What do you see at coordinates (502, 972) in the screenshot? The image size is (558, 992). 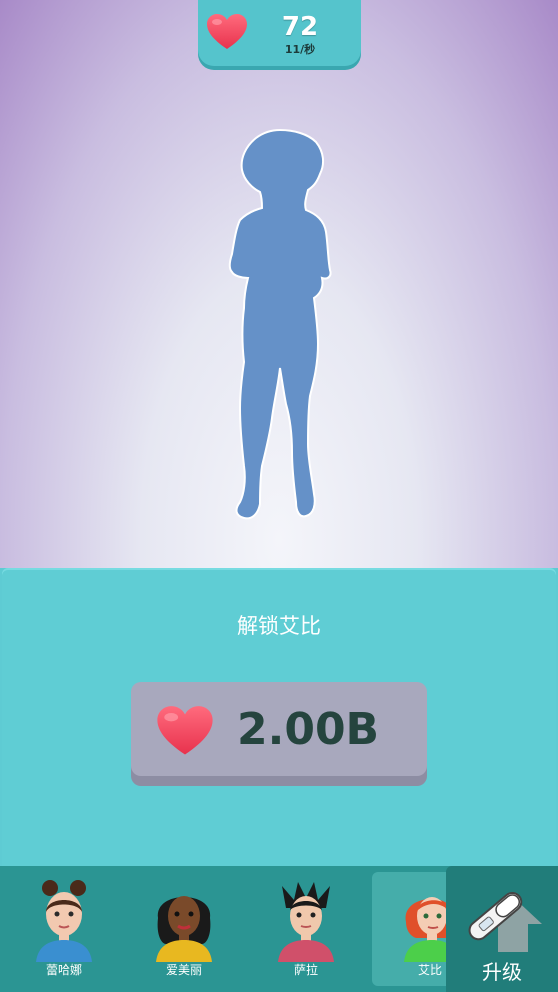 I see `upgrade-label: 升级` at bounding box center [502, 972].